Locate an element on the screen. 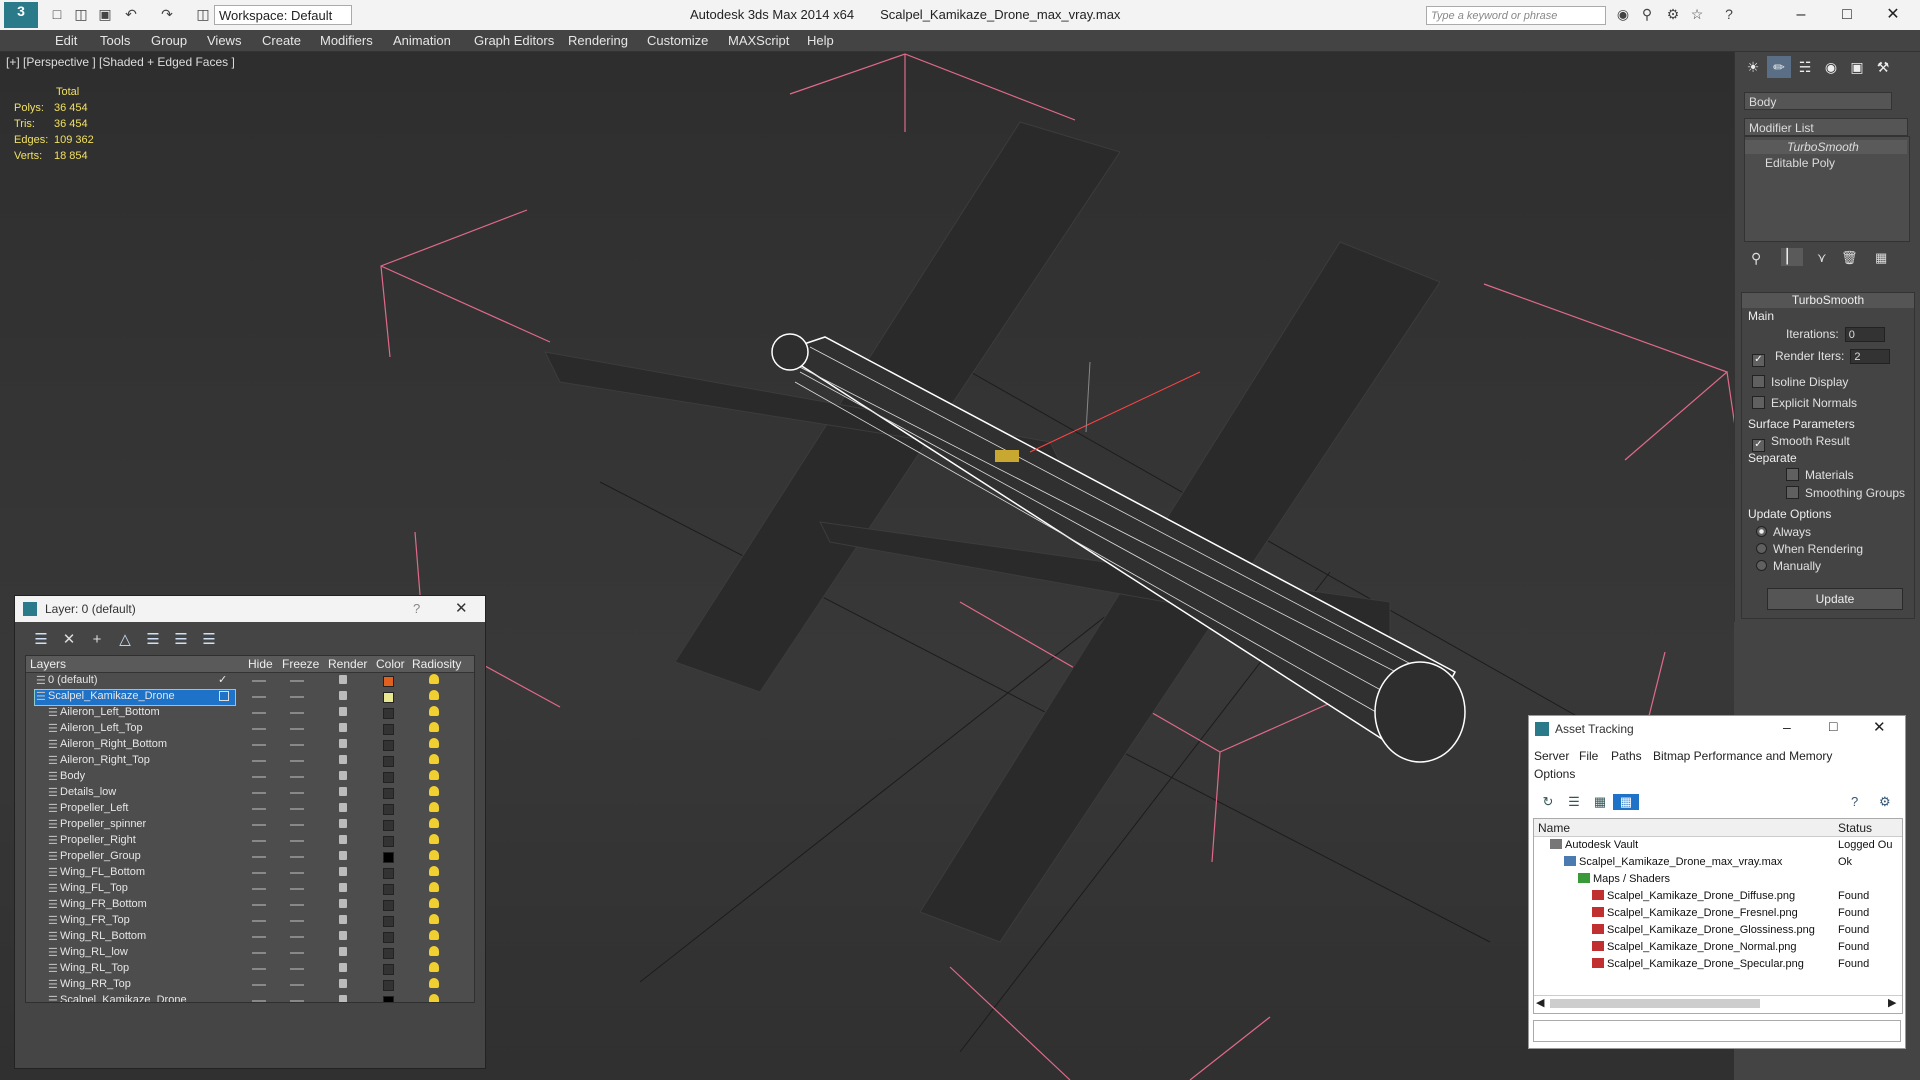 Image resolution: width=1920 pixels, height=1080 pixels. layer-row: ☰ Propeller_spinner is located at coordinates (250, 825).